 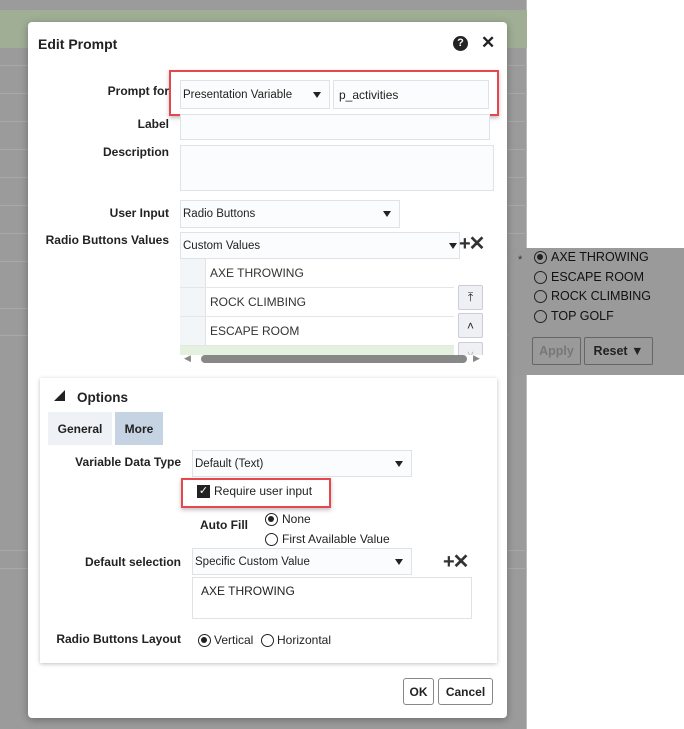 What do you see at coordinates (224, 525) in the screenshot?
I see `auto-fill-label: Auto Fill` at bounding box center [224, 525].